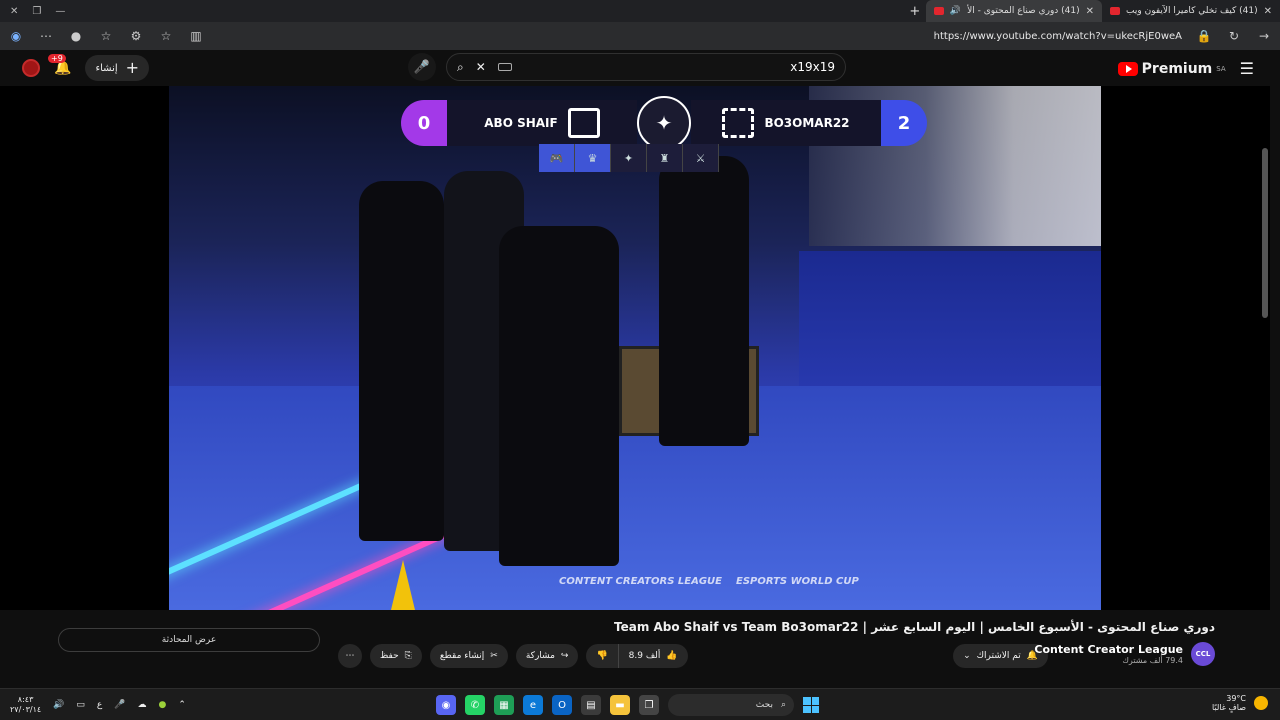  I want to click on create-button: إنشاء +, so click(117, 68).